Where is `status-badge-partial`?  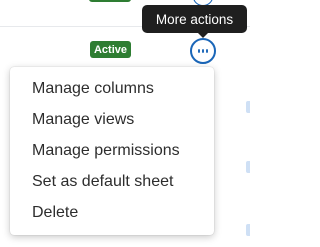 status-badge-partial is located at coordinates (110, 1).